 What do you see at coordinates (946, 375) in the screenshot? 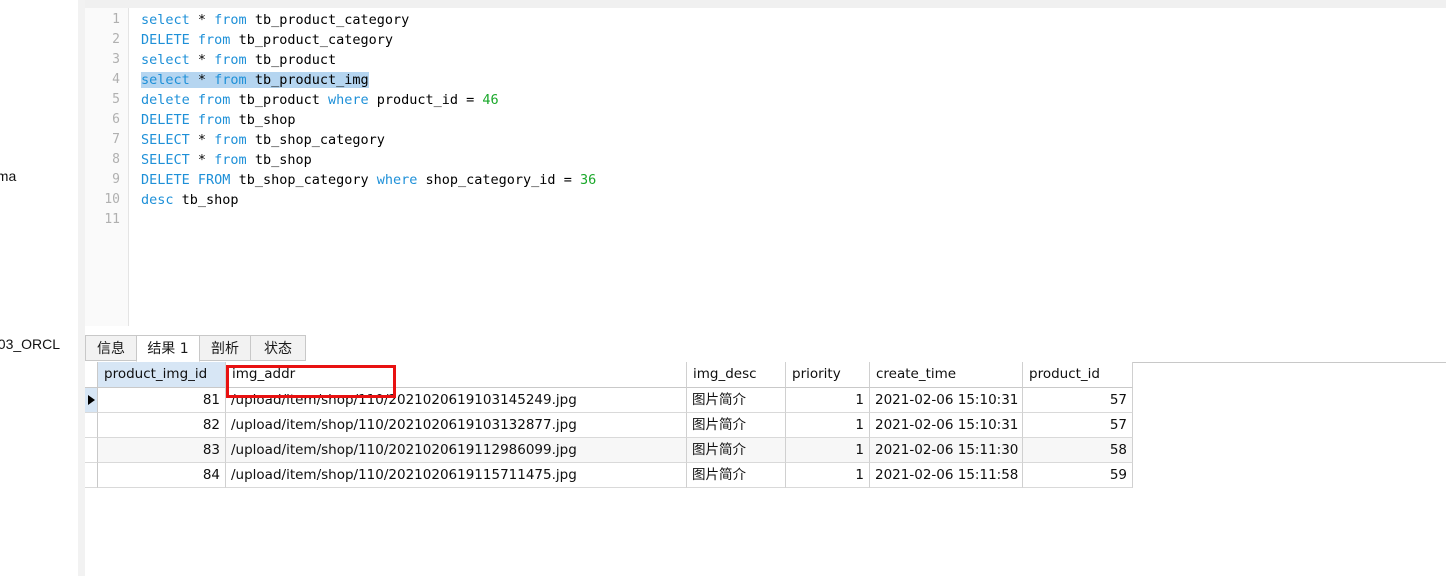
I see `column-header-create_time: create_time` at bounding box center [946, 375].